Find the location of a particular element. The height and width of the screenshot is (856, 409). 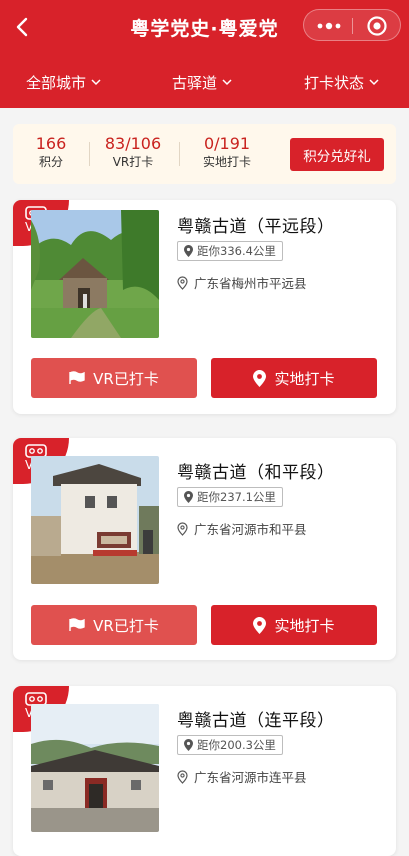

nav-bar: 粤学党史·粤爱党 is located at coordinates (204, 27).